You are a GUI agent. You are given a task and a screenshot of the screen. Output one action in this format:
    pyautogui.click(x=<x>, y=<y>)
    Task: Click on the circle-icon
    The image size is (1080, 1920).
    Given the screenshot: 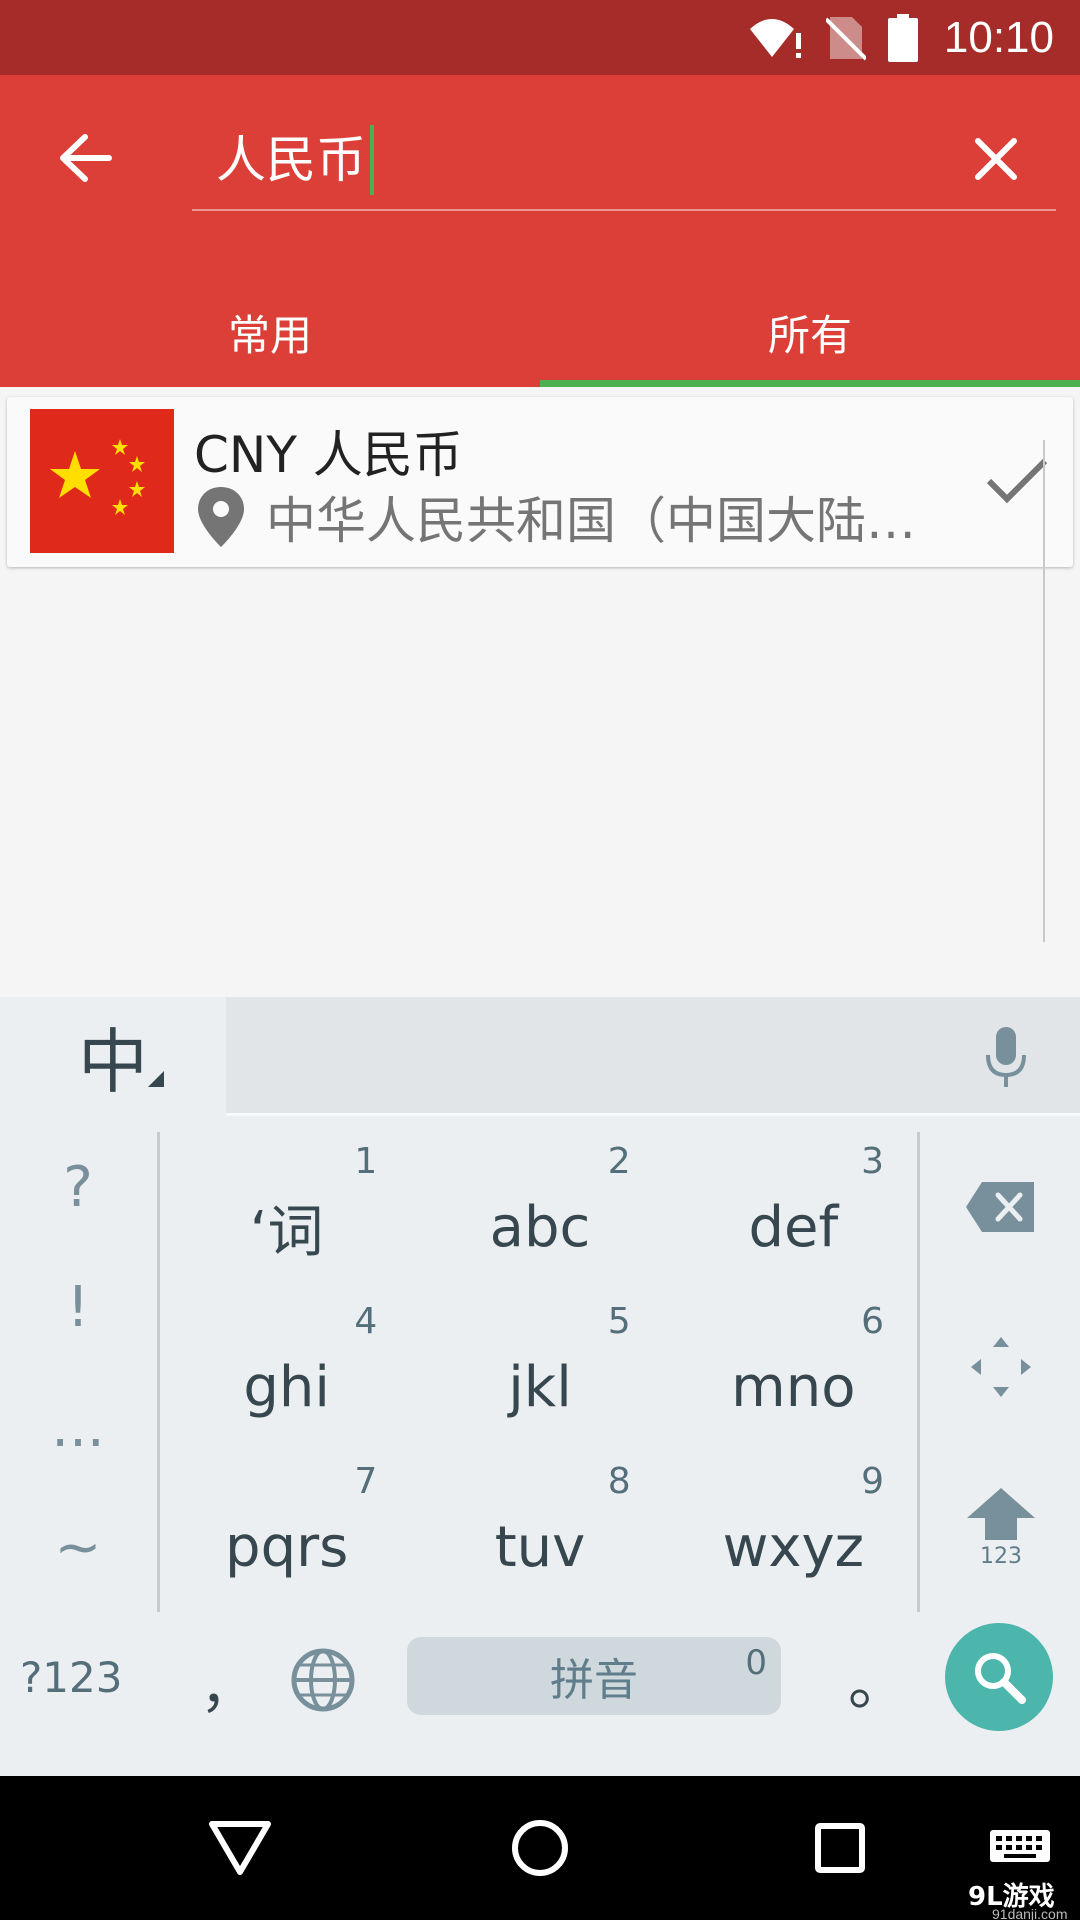 What is the action you would take?
    pyautogui.click(x=540, y=1848)
    